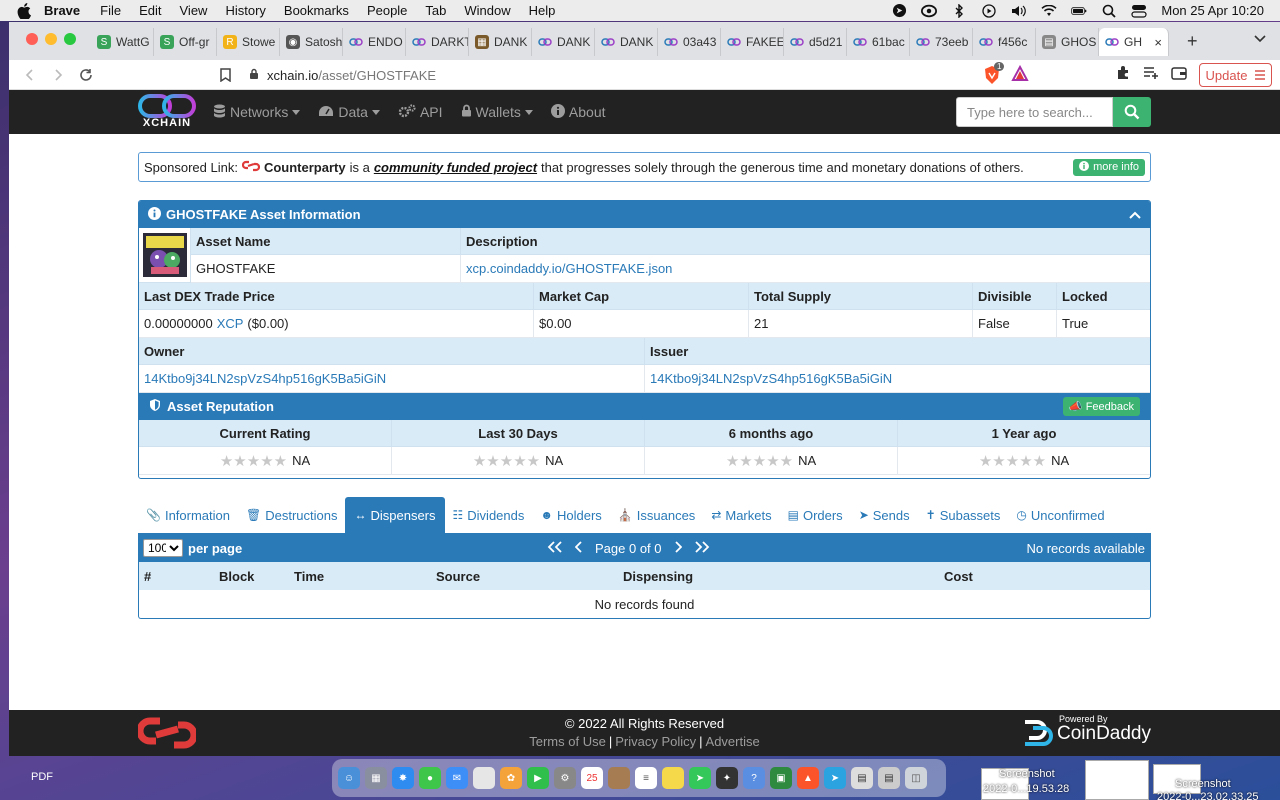 This screenshot has height=800, width=1280. Describe the element at coordinates (752, 42) in the screenshot. I see `browser-tab: FAKEE` at that location.